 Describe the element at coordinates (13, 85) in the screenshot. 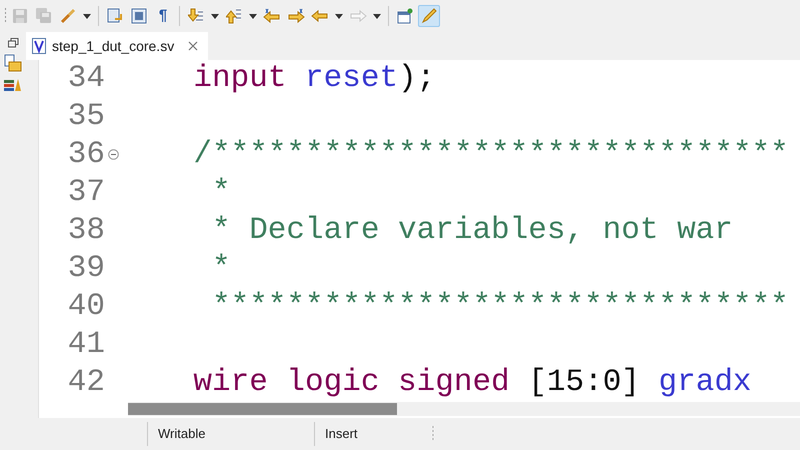

I see `books-icon` at that location.